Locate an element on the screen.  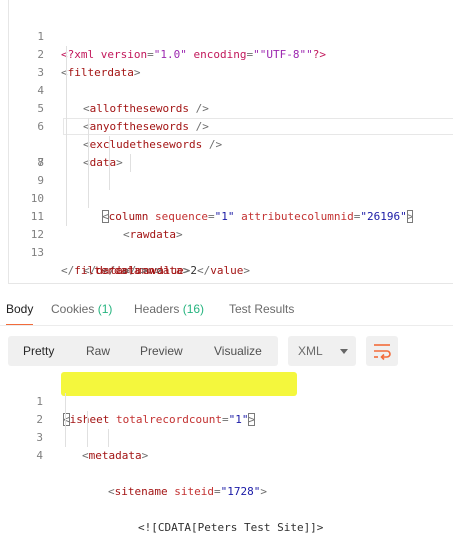
view-raw-button: Raw is located at coordinates (98, 351).